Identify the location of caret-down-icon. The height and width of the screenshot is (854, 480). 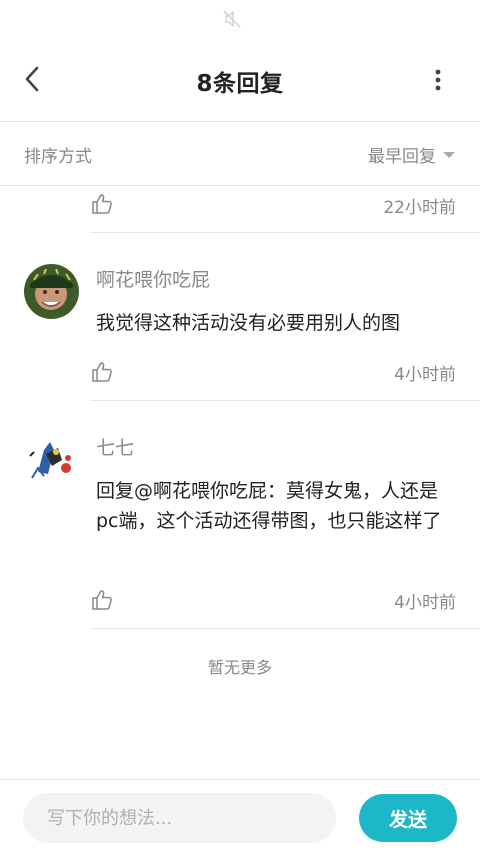
(449, 154).